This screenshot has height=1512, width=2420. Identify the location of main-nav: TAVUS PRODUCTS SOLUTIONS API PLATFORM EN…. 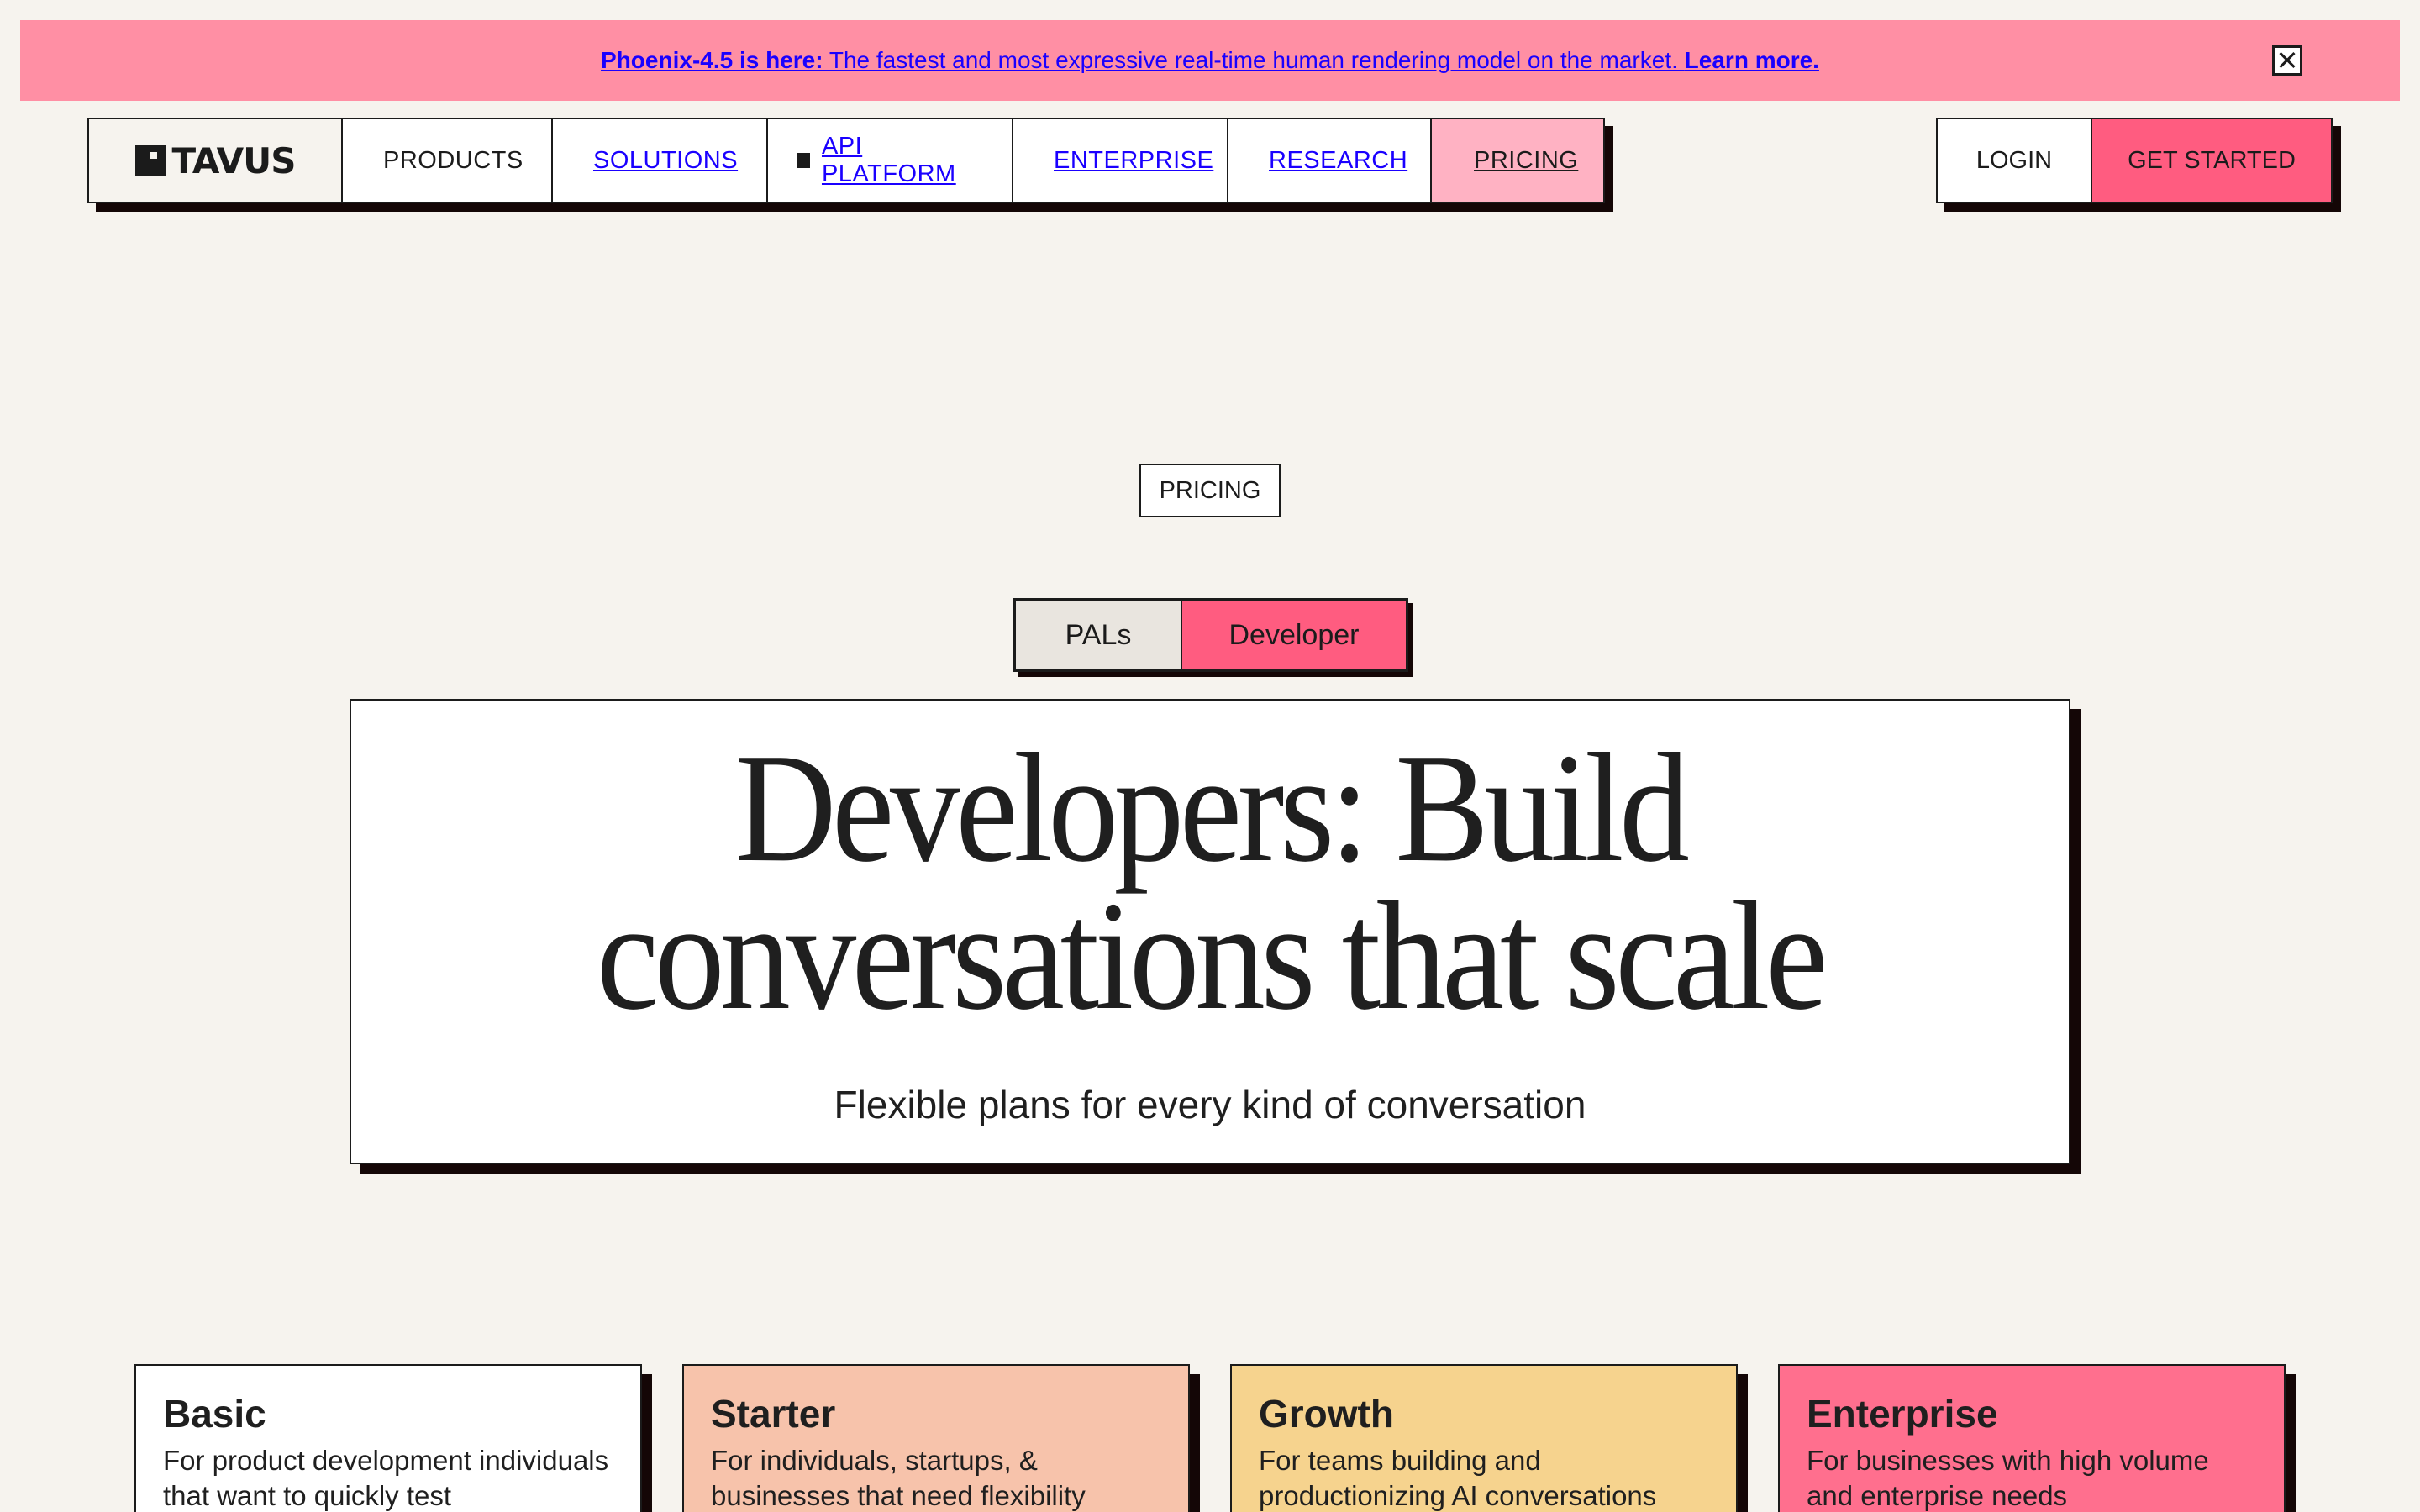
(846, 160).